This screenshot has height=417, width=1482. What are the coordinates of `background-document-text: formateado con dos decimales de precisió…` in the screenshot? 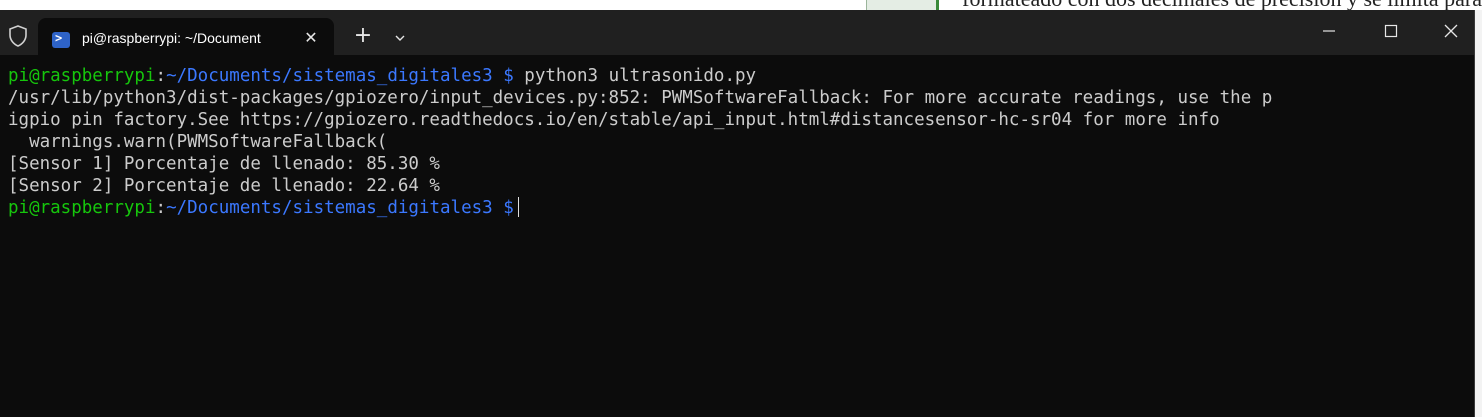 It's located at (1222, 5).